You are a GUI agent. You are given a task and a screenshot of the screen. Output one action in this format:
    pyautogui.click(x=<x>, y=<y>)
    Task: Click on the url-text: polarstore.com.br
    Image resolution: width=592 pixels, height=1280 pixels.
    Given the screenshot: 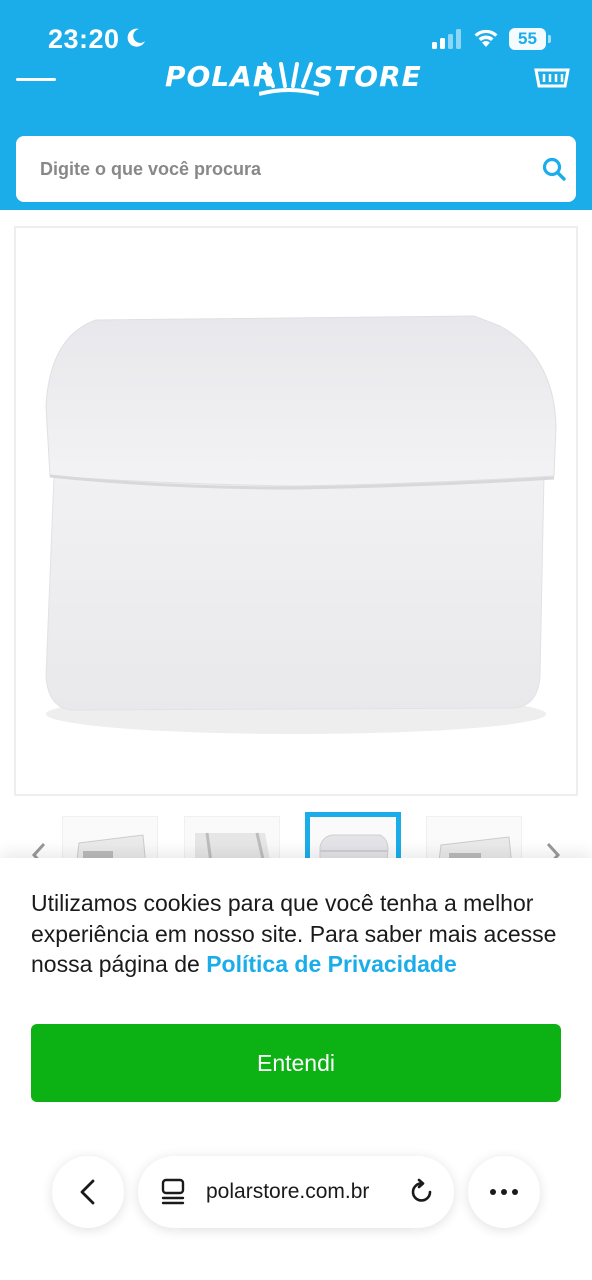 What is the action you would take?
    pyautogui.click(x=288, y=1191)
    